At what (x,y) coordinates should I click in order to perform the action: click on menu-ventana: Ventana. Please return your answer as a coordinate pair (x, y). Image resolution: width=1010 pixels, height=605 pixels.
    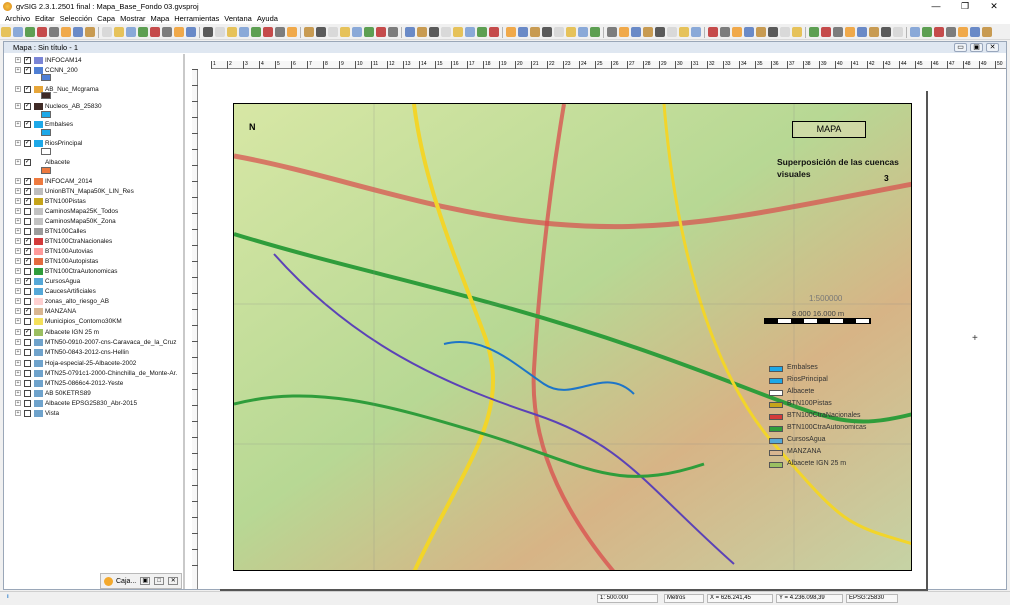
    Looking at the image, I should click on (238, 18).